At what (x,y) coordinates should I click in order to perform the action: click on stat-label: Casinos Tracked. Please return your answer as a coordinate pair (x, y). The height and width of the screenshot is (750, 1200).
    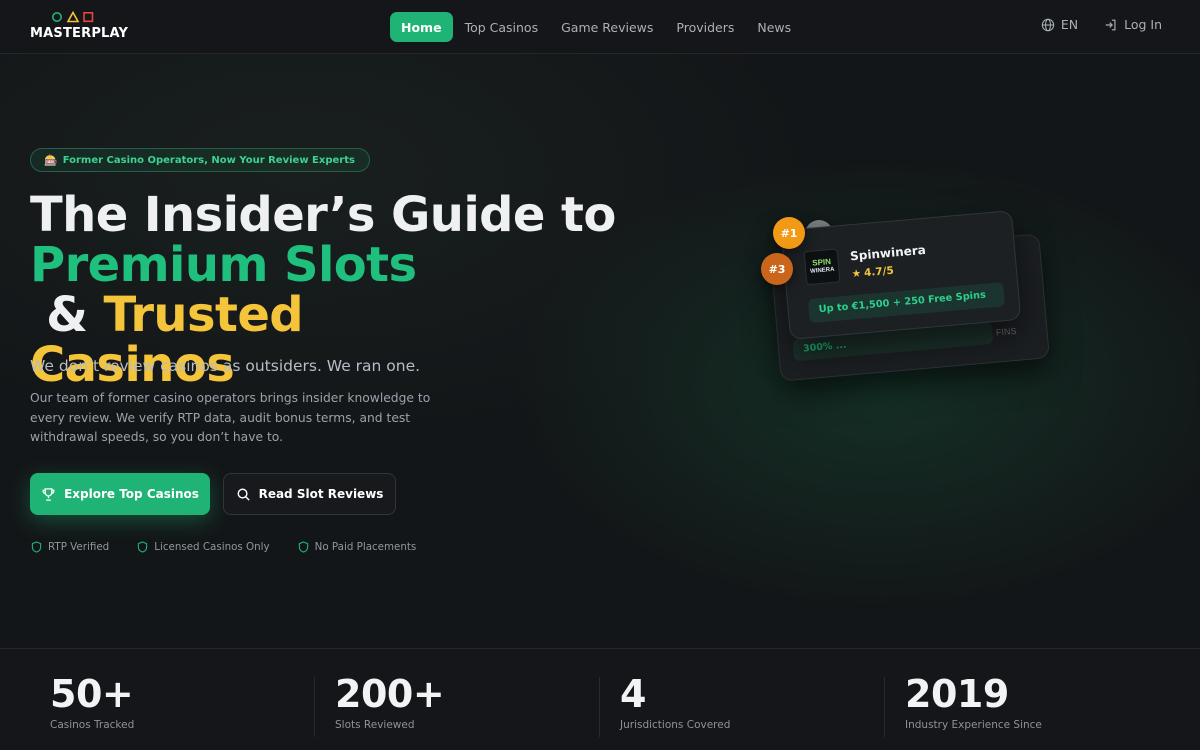
    Looking at the image, I should click on (92, 725).